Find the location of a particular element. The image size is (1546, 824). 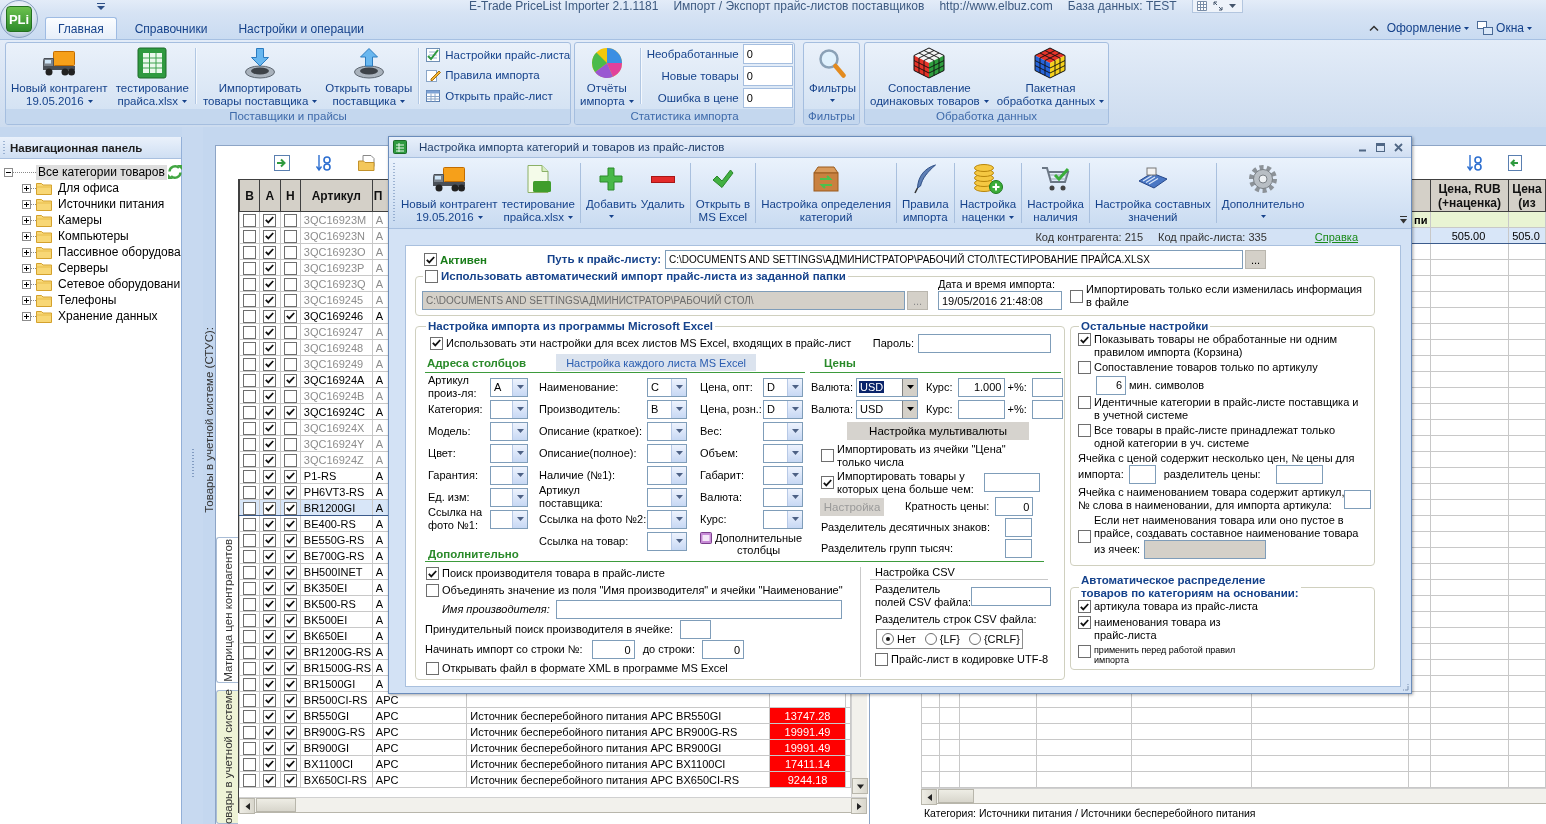

side-tab: овары в учетной системе is located at coordinates (227, 757).